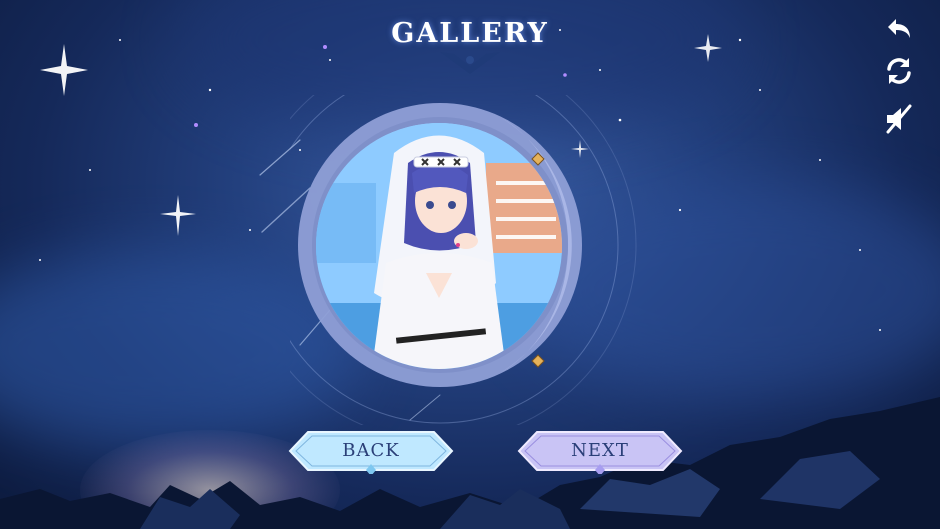 This screenshot has width=940, height=529. Describe the element at coordinates (899, 71) in the screenshot. I see `refresh-icon` at that location.